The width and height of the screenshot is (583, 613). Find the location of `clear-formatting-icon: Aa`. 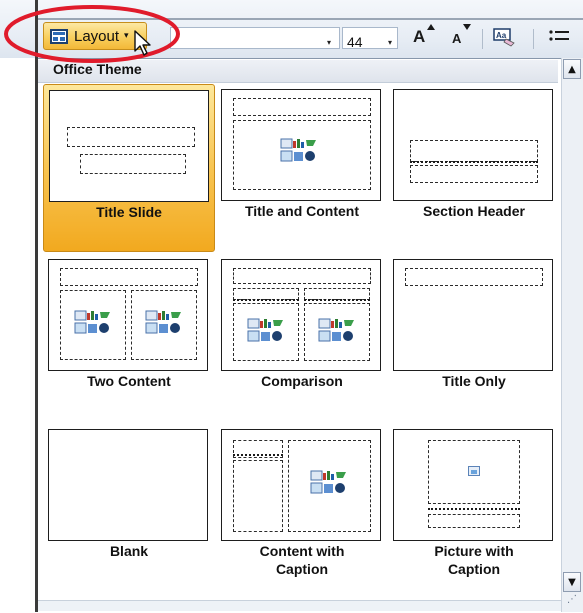

clear-formatting-icon: Aa is located at coordinates (505, 37).